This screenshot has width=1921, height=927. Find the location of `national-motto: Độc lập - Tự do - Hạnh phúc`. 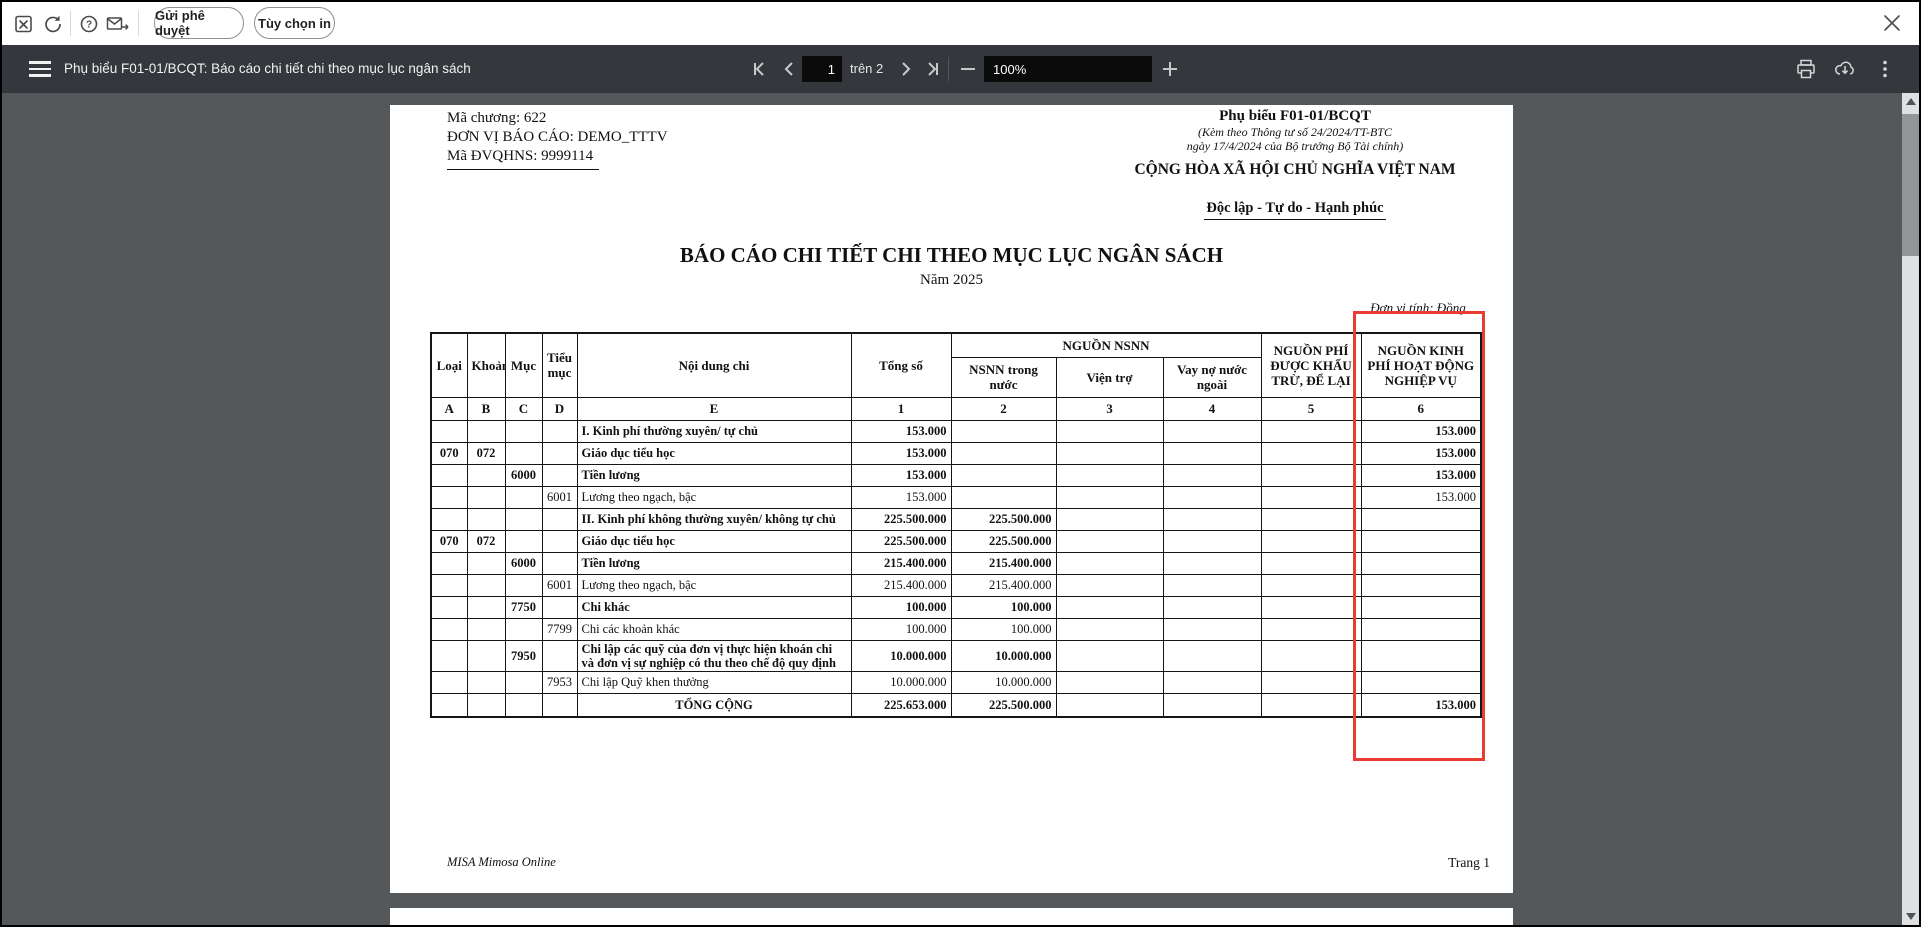

national-motto: Độc lập - Tự do - Hạnh phúc is located at coordinates (1295, 210).